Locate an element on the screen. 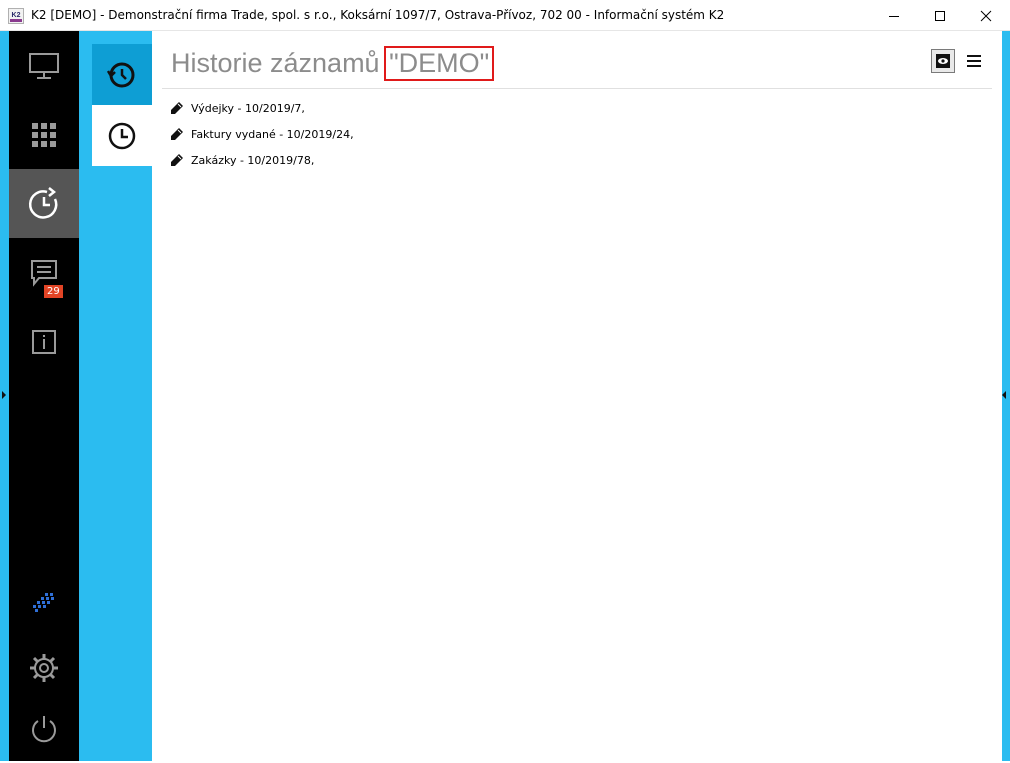 The image size is (1010, 763). record-label: Výdejky - 10/2019/7, is located at coordinates (248, 108).